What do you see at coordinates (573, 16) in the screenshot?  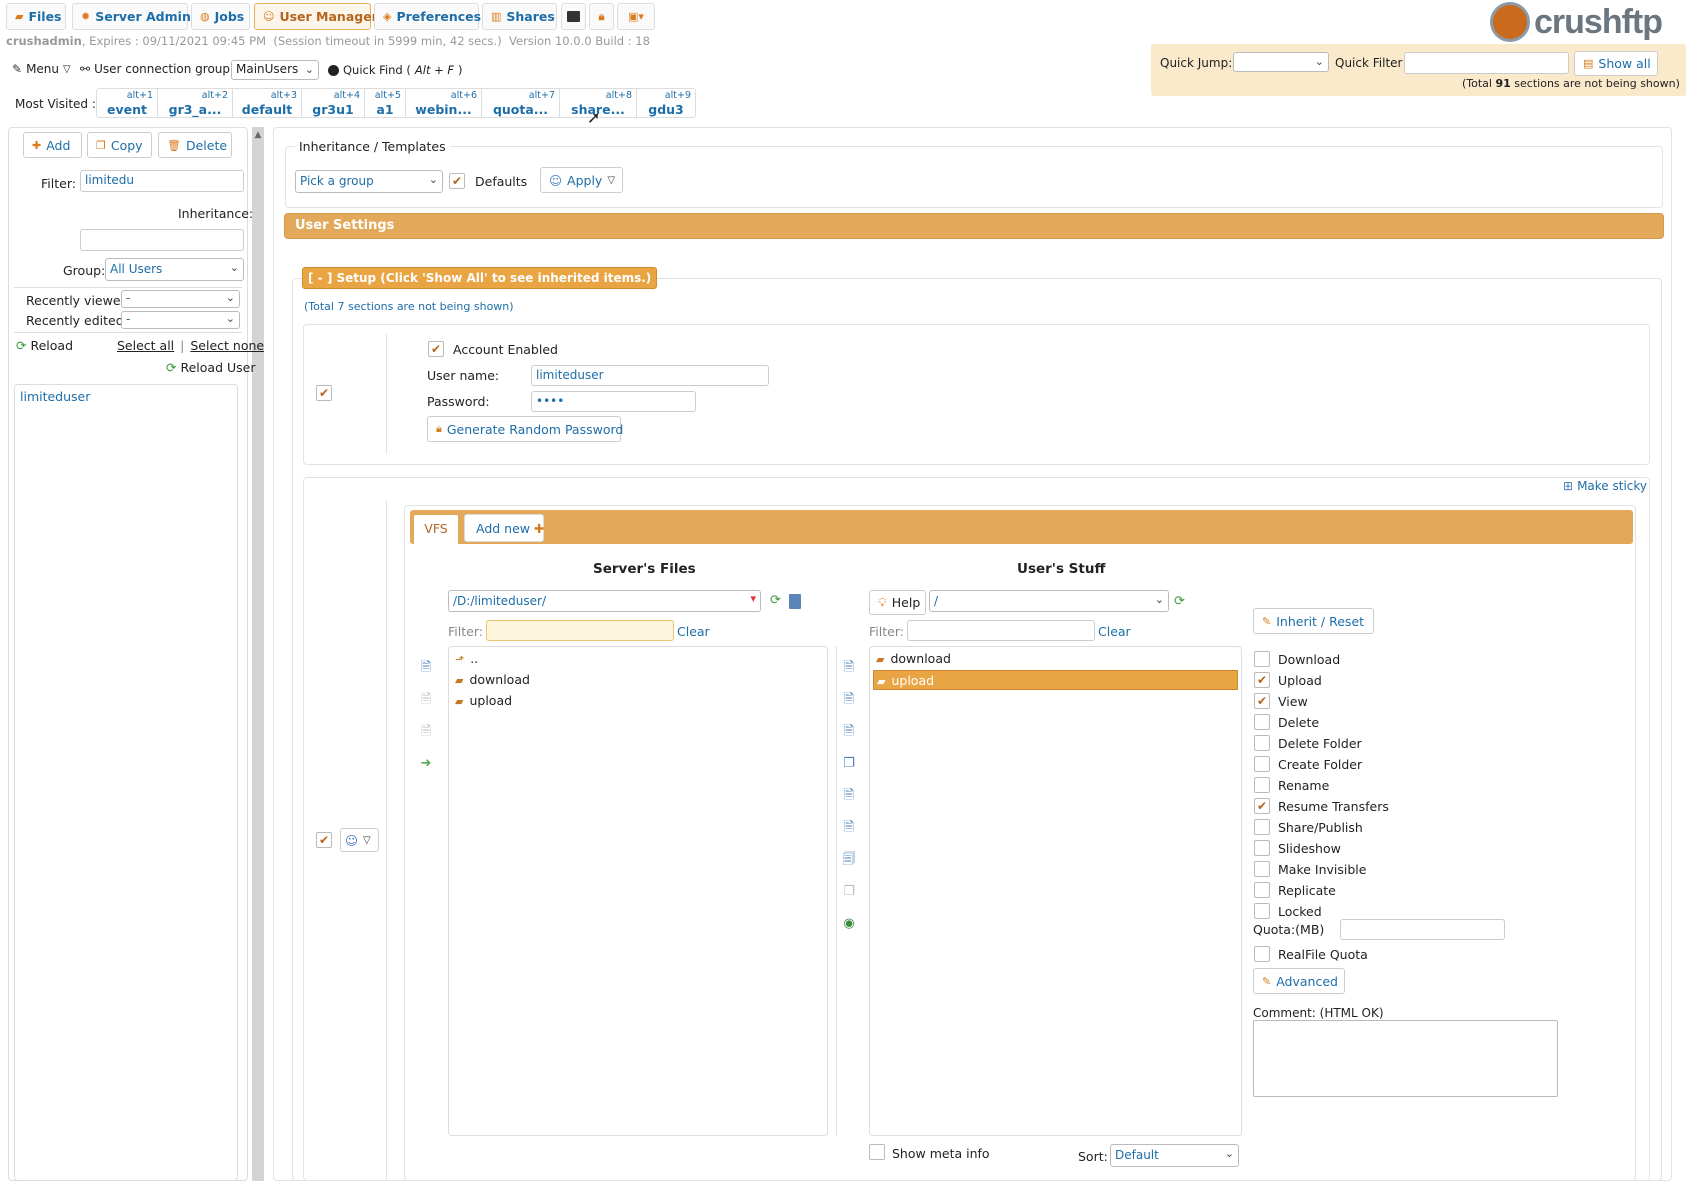 I see `terminal-button` at bounding box center [573, 16].